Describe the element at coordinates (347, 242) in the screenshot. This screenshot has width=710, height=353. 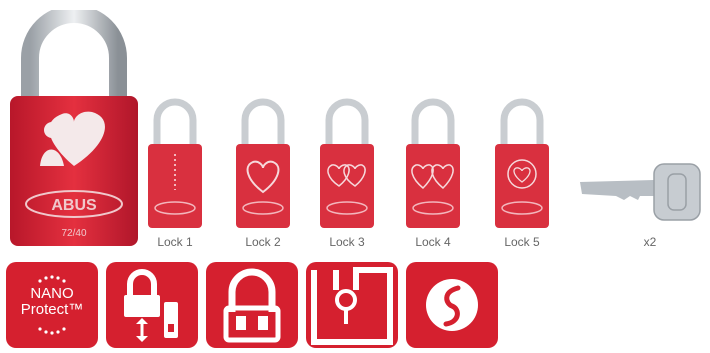
I see `lock-3-label: Lock 3` at that location.